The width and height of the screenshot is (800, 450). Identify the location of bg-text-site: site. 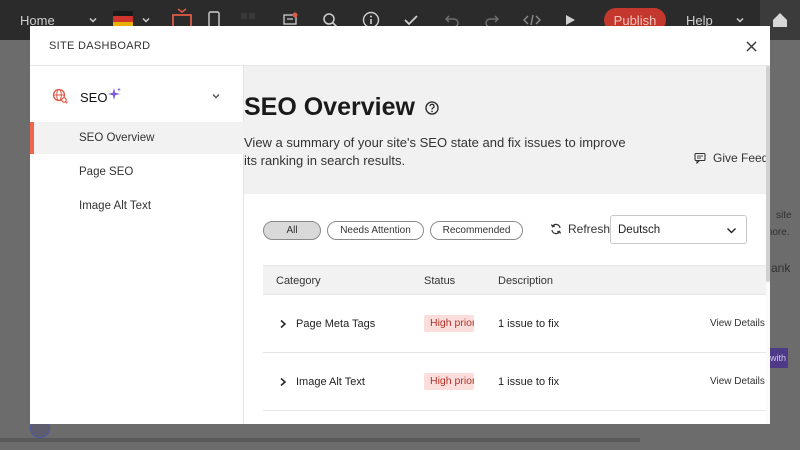
(784, 215).